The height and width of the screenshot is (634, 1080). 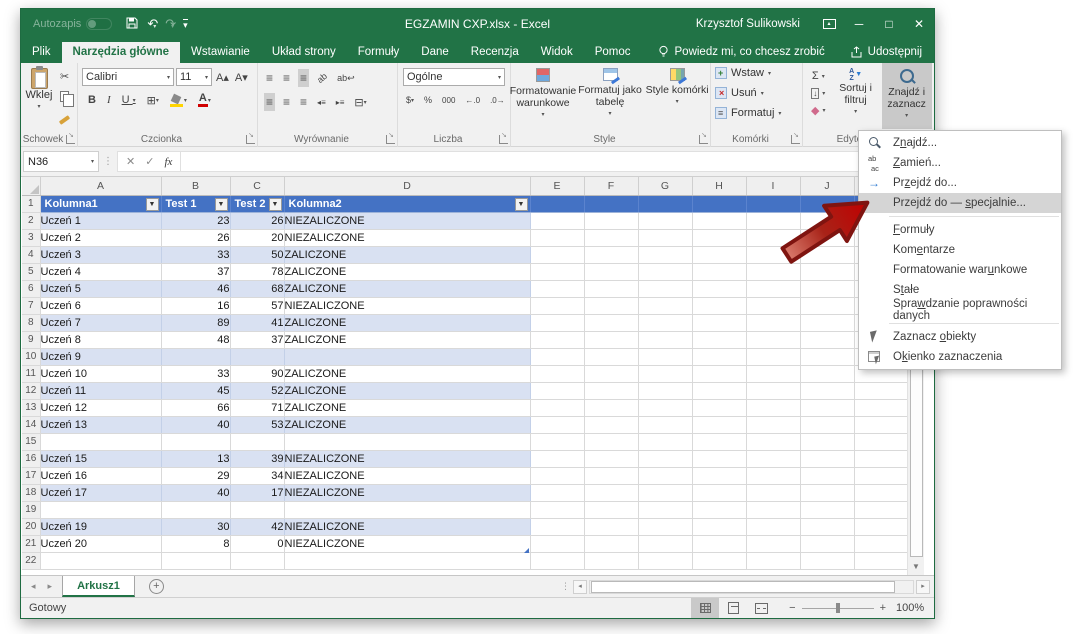 I want to click on name-box-dropdown-icon: ▾, so click(x=92, y=161).